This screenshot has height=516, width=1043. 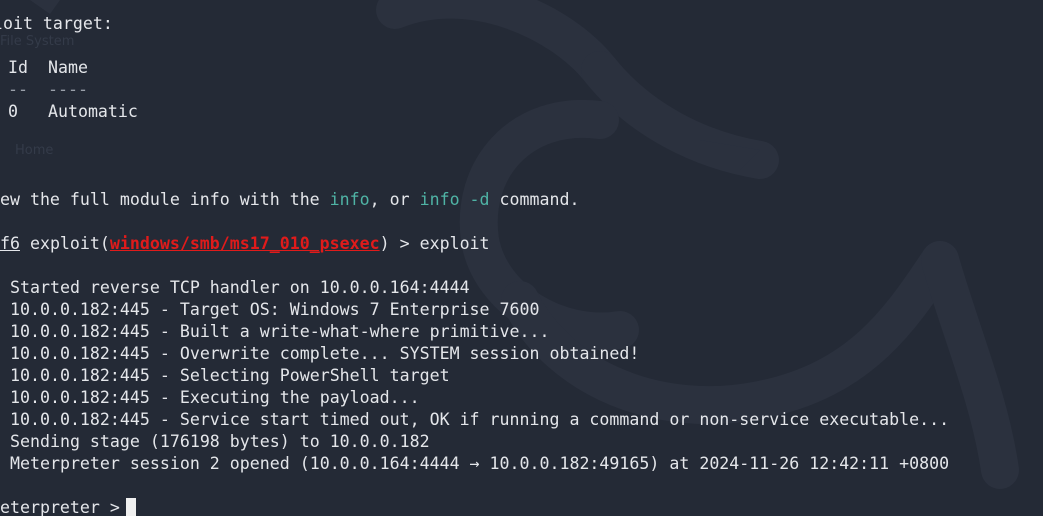 I want to click on info-command: info, so click(x=349, y=199).